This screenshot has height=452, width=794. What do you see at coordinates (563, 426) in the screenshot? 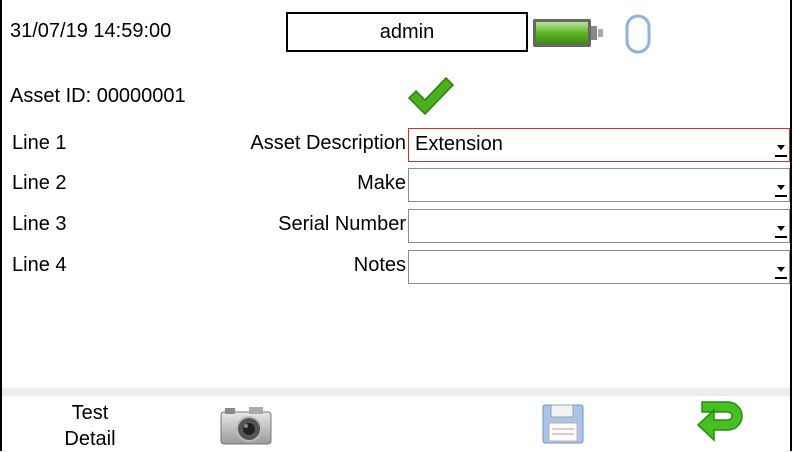
I see `save-icon` at bounding box center [563, 426].